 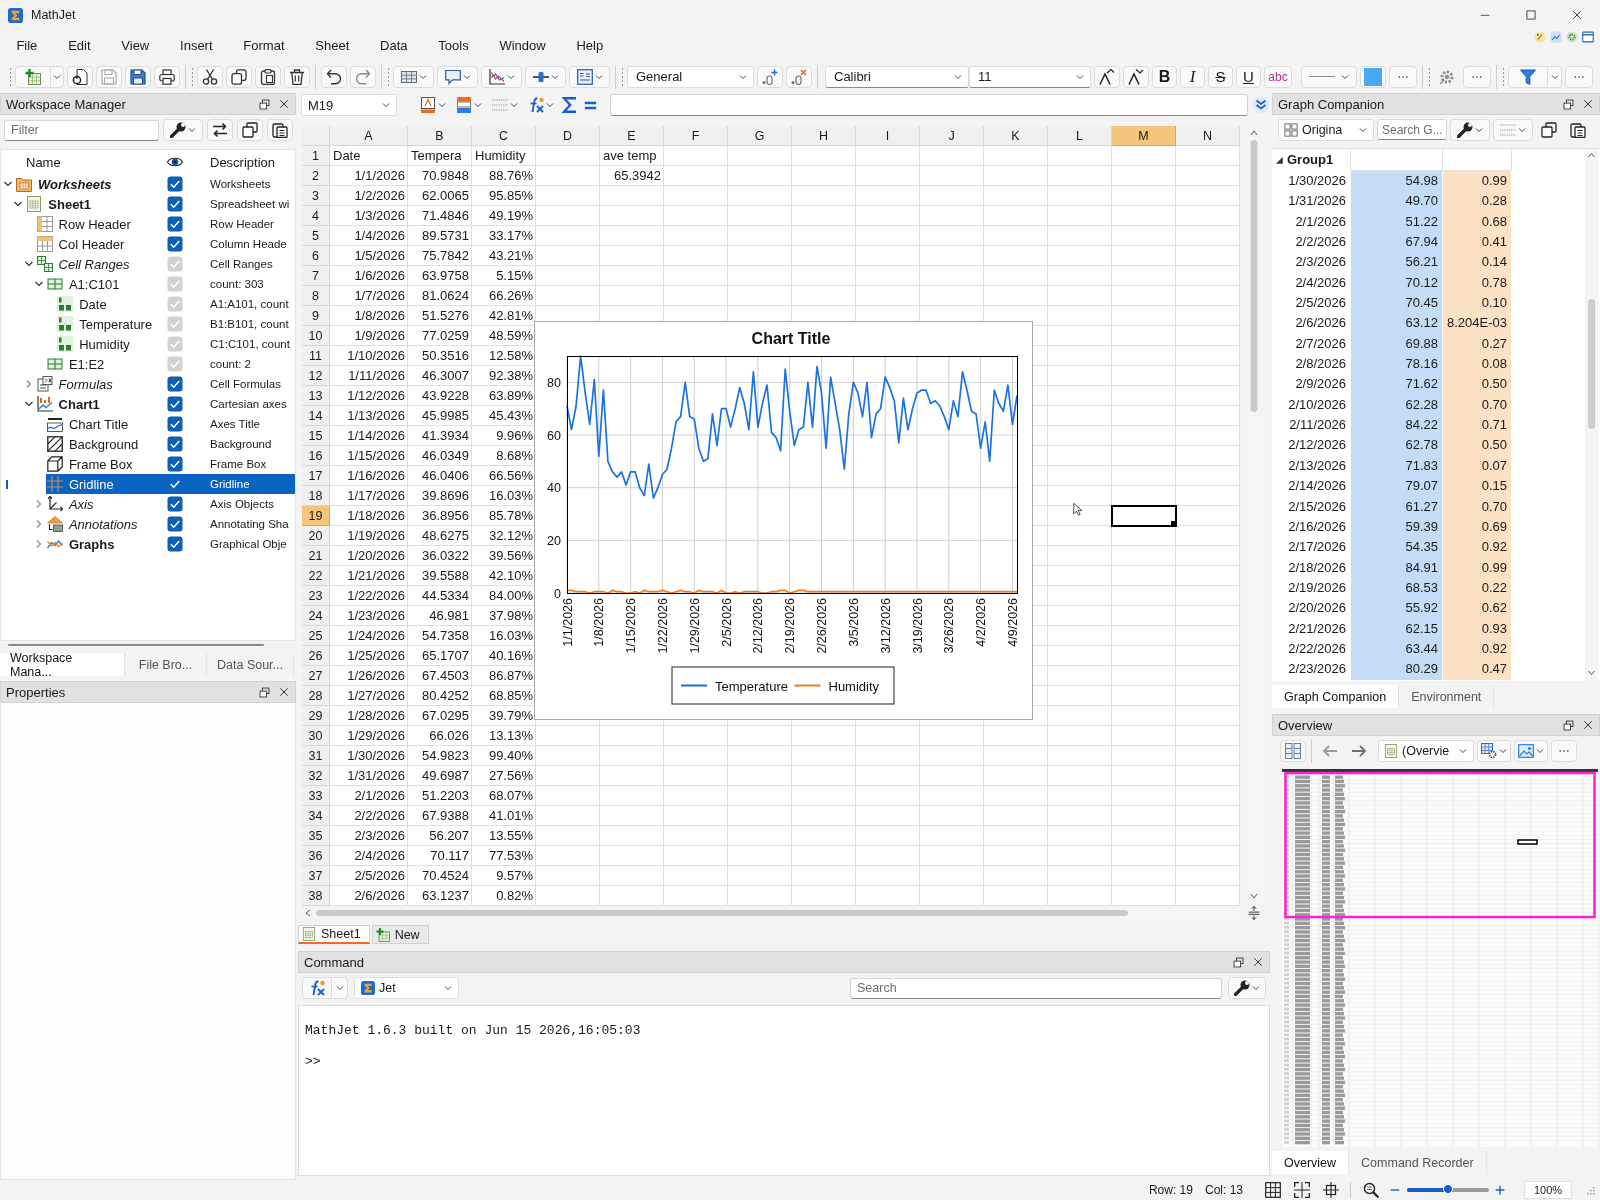 What do you see at coordinates (523, 45) in the screenshot?
I see `menu-item: Window` at bounding box center [523, 45].